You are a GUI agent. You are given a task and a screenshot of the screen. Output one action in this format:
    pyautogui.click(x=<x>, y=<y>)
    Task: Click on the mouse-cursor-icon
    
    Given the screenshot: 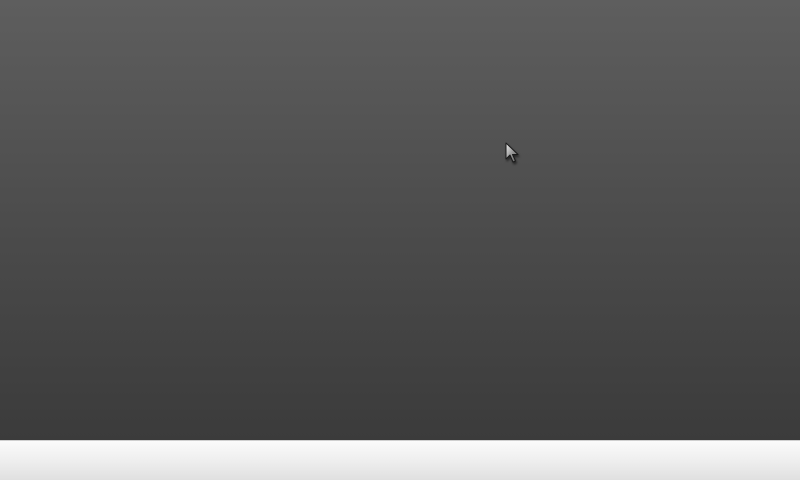 What is the action you would take?
    pyautogui.click(x=512, y=152)
    